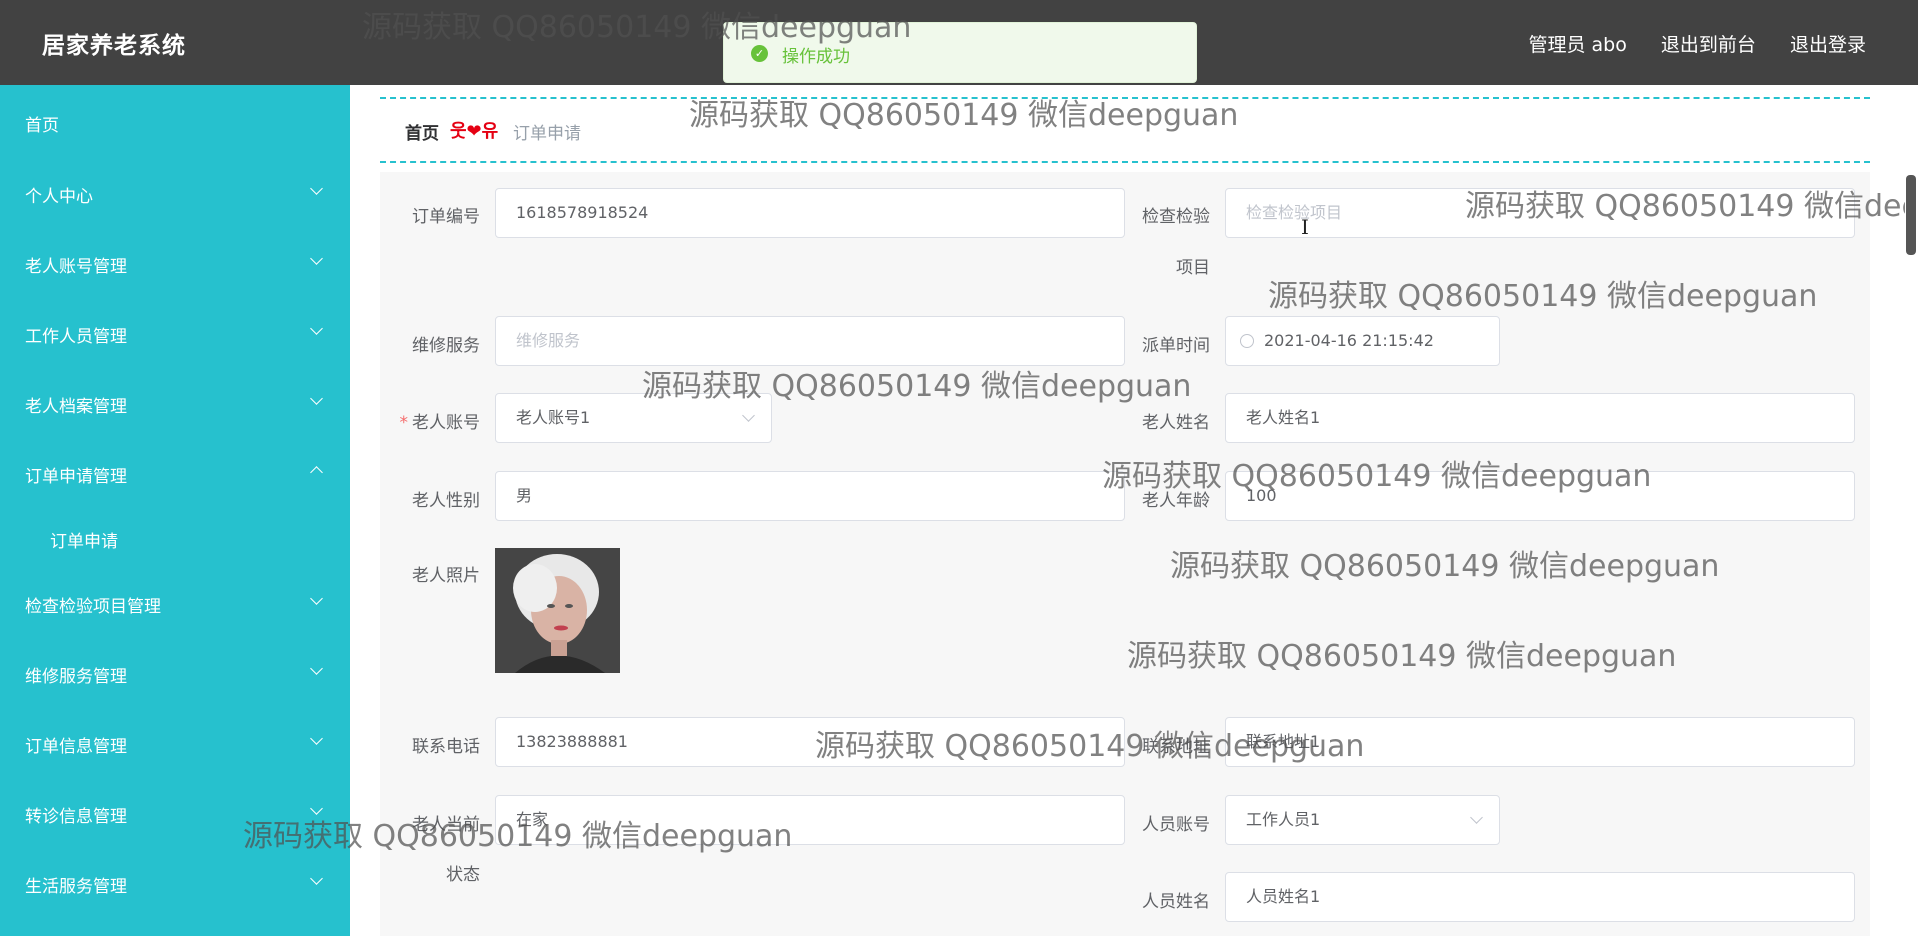 The width and height of the screenshot is (1918, 936). Describe the element at coordinates (446, 217) in the screenshot. I see `order-no-label: 订单编号` at that location.